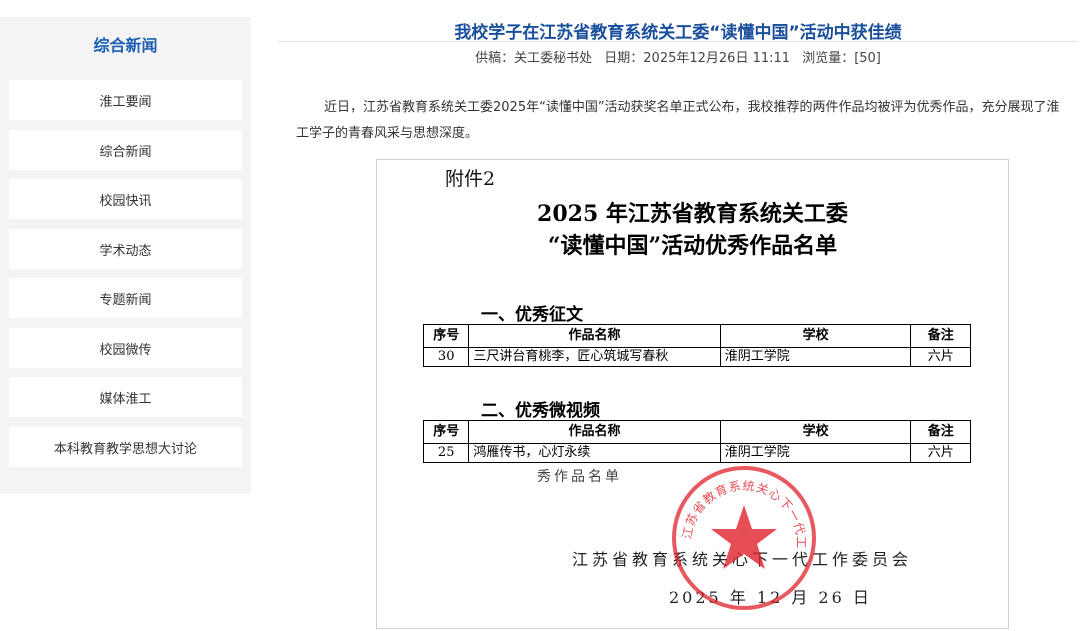 This screenshot has height=631, width=1084. I want to click on sidebar-item-special: 专题新闻, so click(125, 298).